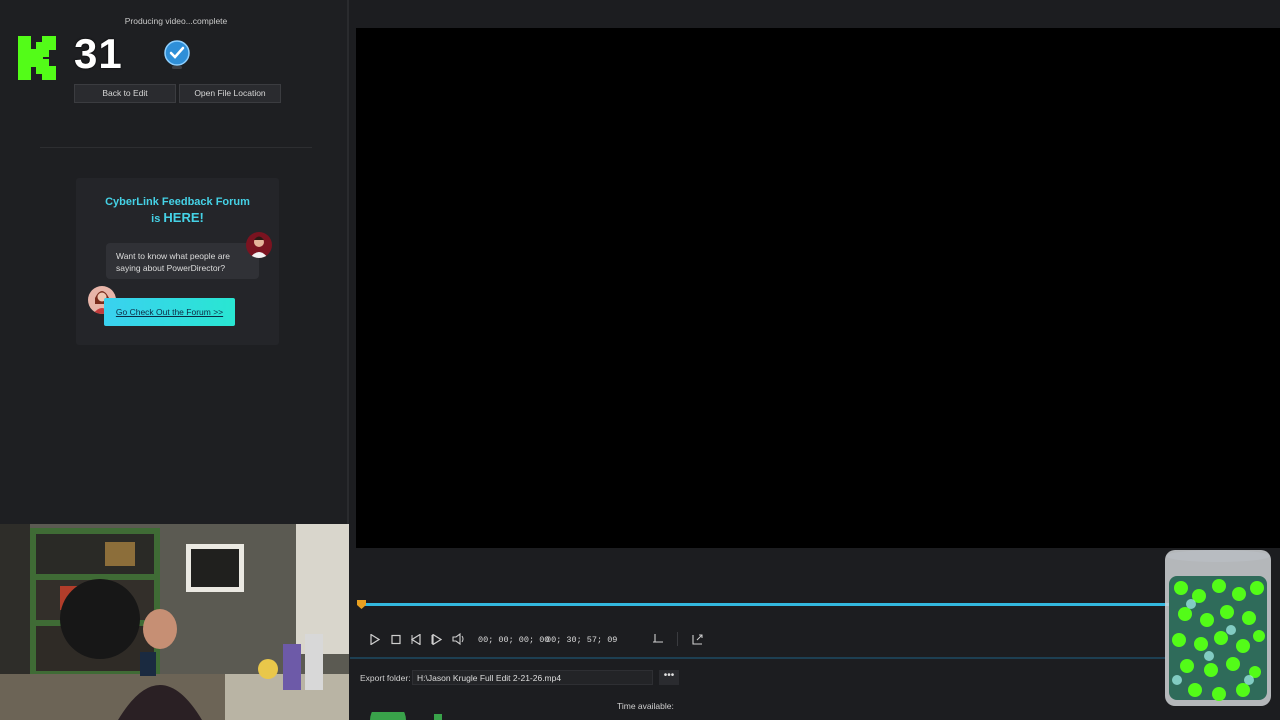 Image resolution: width=1280 pixels, height=720 pixels. I want to click on kick-follower-count: 31, so click(98, 53).